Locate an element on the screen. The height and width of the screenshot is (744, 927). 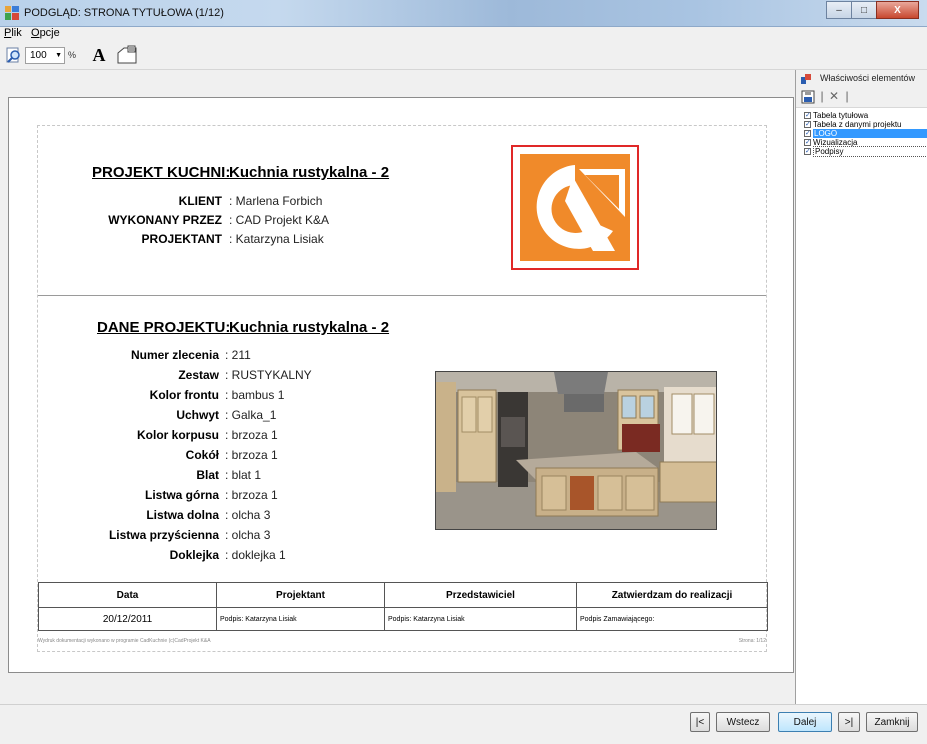
plinth-label: Cokół is located at coordinates (202, 455).